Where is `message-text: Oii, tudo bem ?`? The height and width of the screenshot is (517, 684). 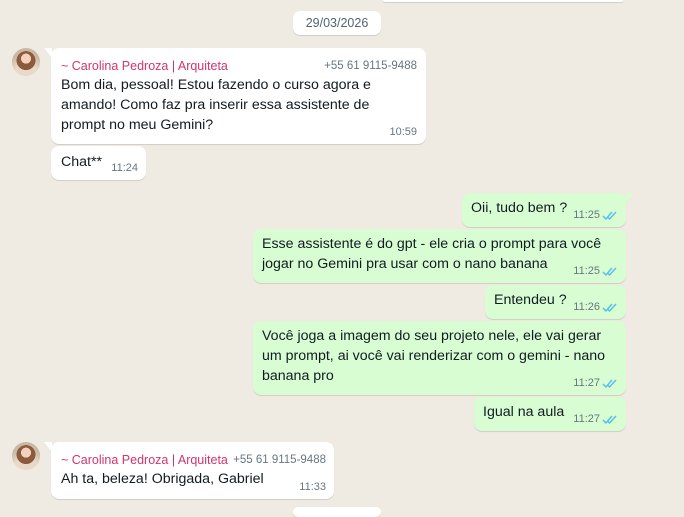 message-text: Oii, tudo bem ? is located at coordinates (519, 208).